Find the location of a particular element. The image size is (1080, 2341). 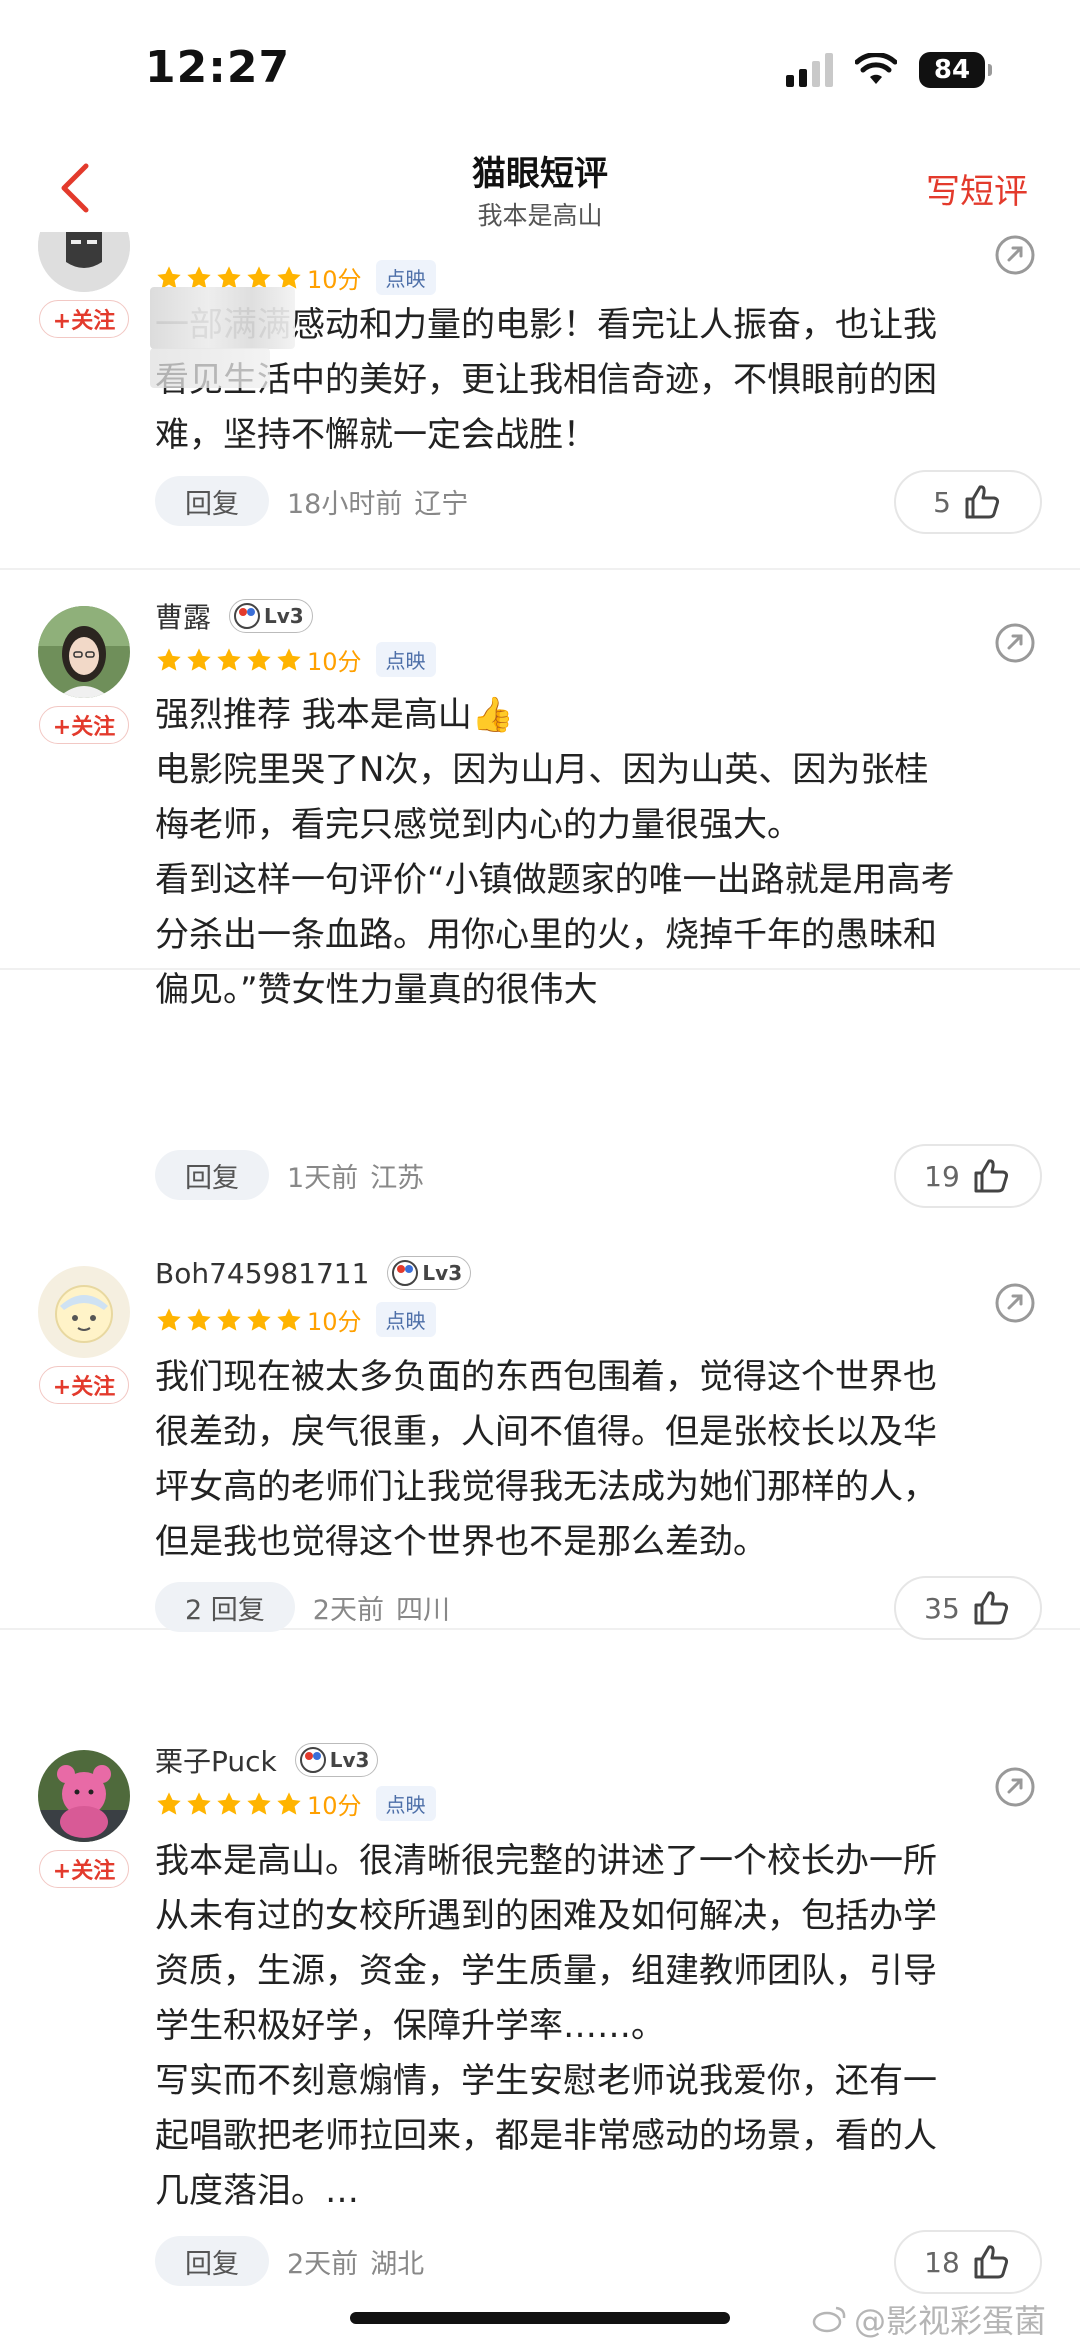

review-location: 辽宁 is located at coordinates (441, 504).